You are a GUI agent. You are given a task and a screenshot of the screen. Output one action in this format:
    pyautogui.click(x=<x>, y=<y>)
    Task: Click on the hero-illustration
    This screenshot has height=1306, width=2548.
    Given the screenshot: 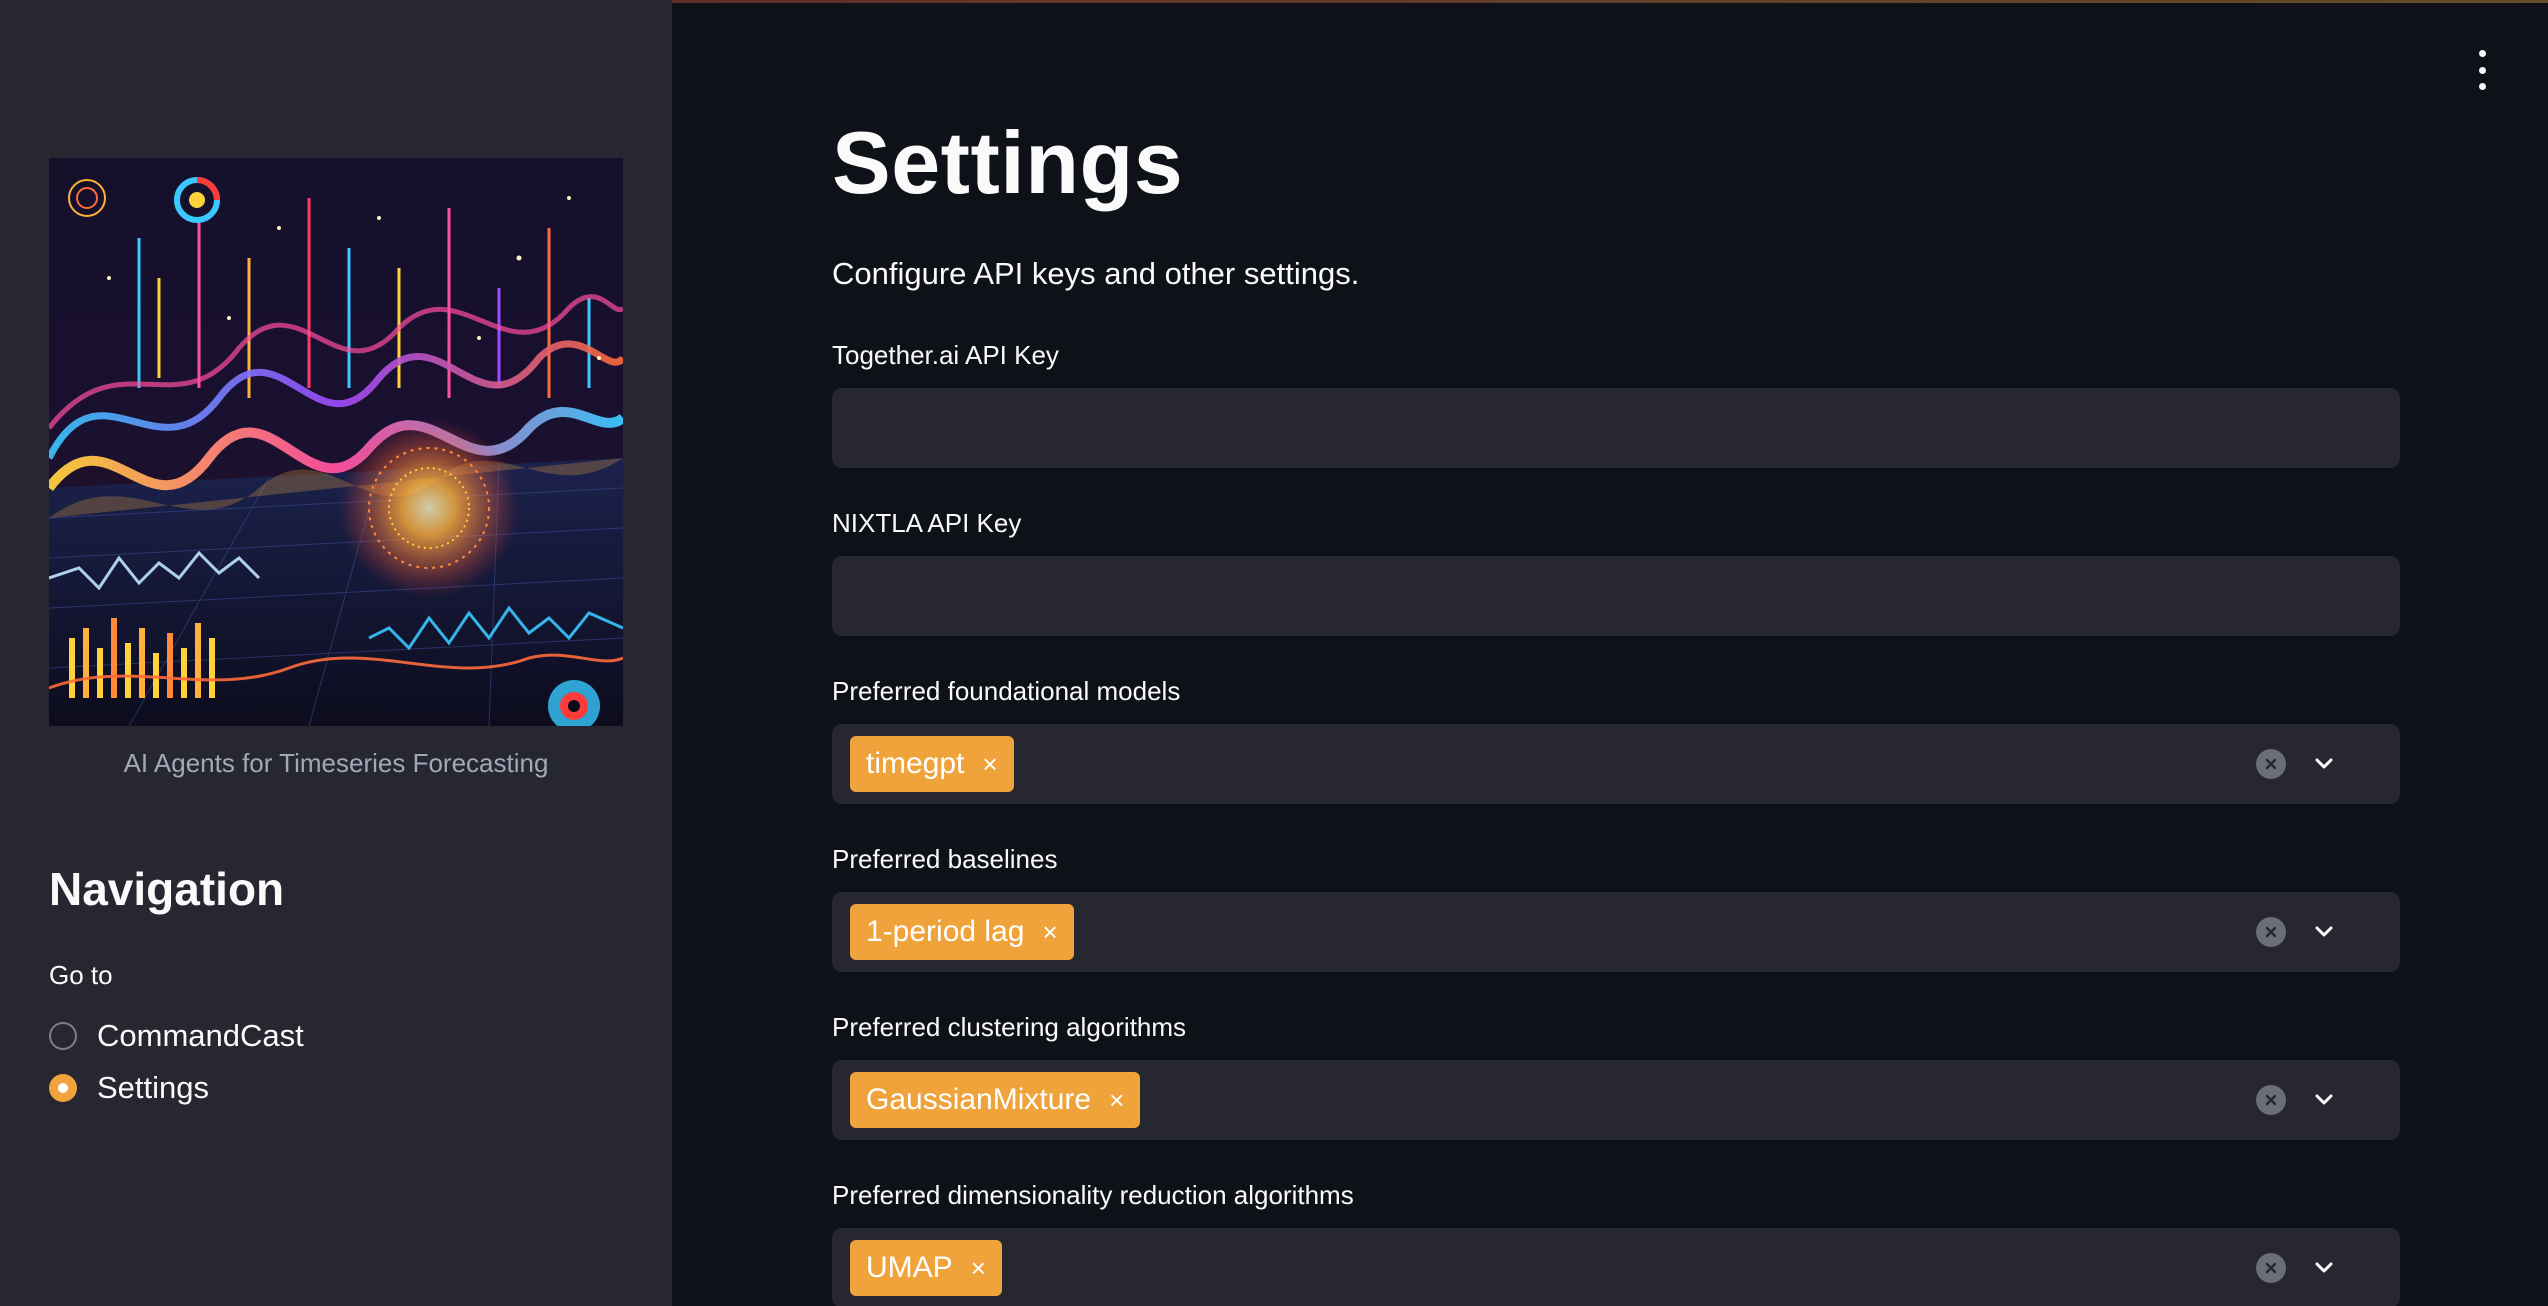 What is the action you would take?
    pyautogui.click(x=336, y=442)
    